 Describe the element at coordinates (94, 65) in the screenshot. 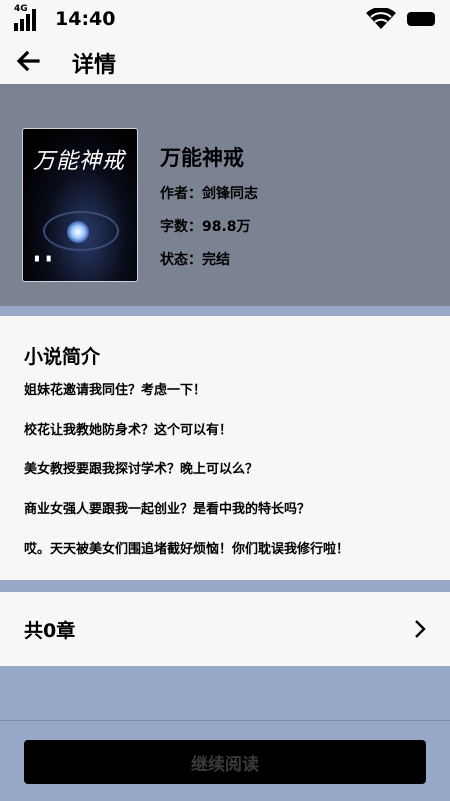

I see `page-title: 详情` at that location.